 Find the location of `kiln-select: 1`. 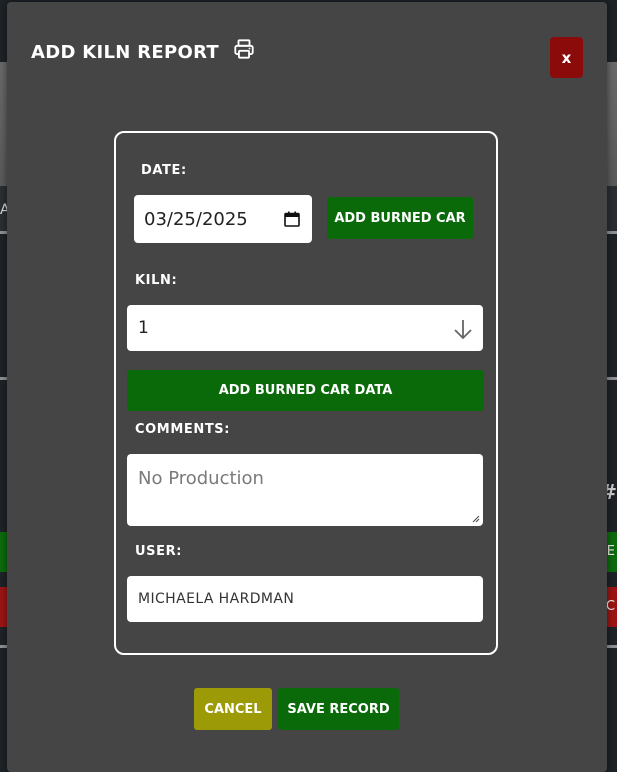

kiln-select: 1 is located at coordinates (305, 328).